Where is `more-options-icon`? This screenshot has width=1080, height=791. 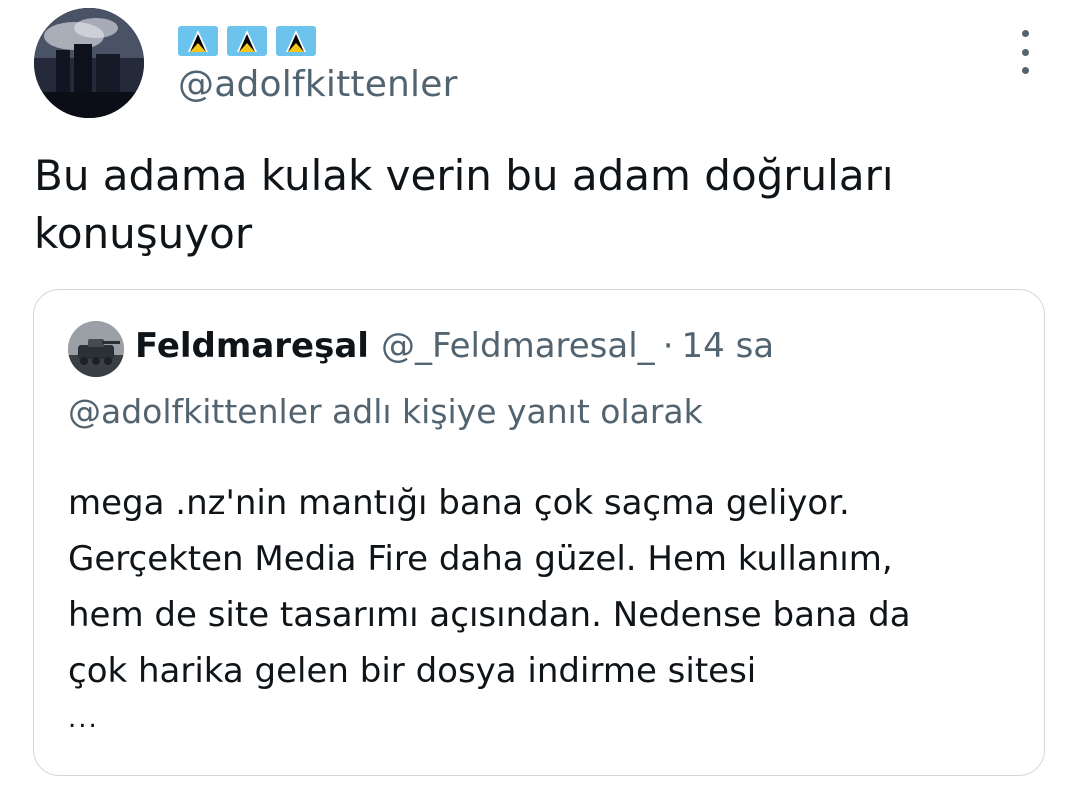 more-options-icon is located at coordinates (1025, 52).